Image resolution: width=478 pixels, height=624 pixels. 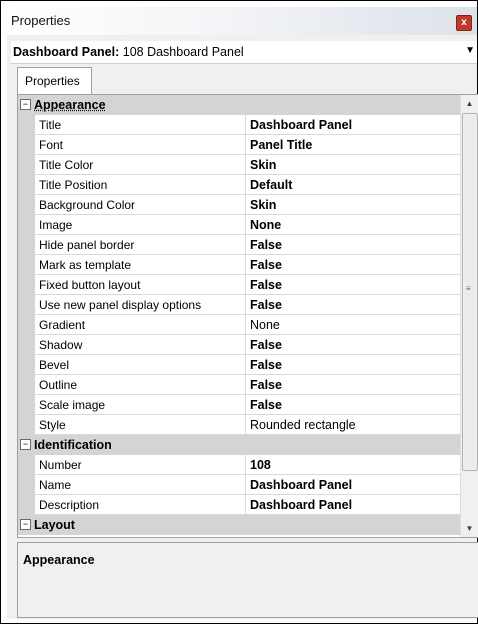 I want to click on object-selector-dropdown: Dashboard Panel: 108 Dashboard Panel ▼, so click(x=244, y=52).